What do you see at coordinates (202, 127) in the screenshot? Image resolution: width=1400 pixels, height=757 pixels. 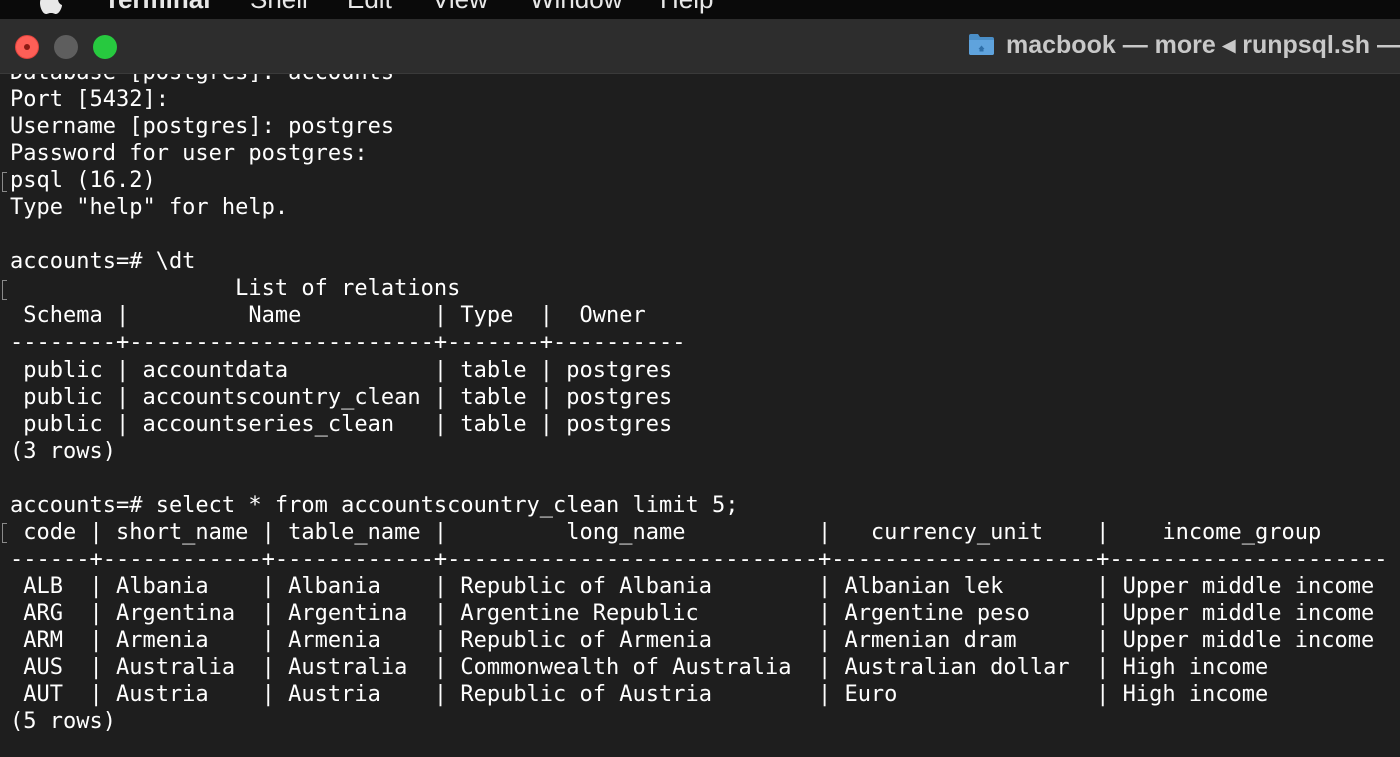 I see `terminal-line: Username [postgres]: postgres` at bounding box center [202, 127].